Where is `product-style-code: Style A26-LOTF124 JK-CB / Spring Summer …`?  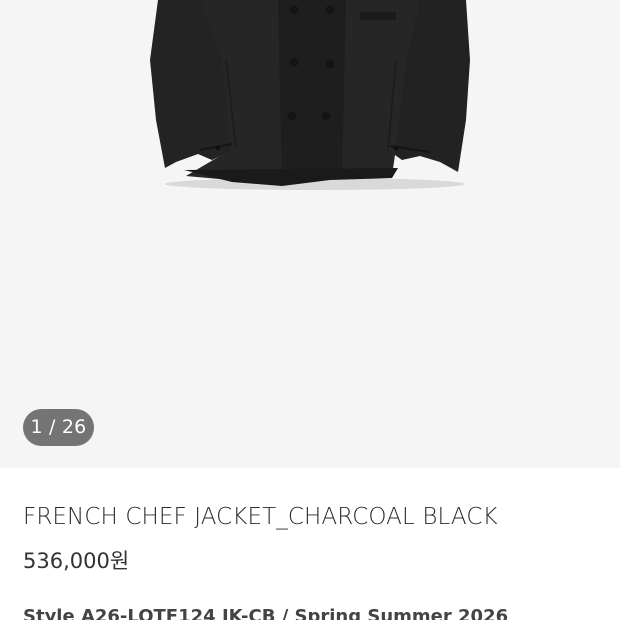
product-style-code: Style A26-LOTF124 JK-CB / Spring Summer … is located at coordinates (266, 613).